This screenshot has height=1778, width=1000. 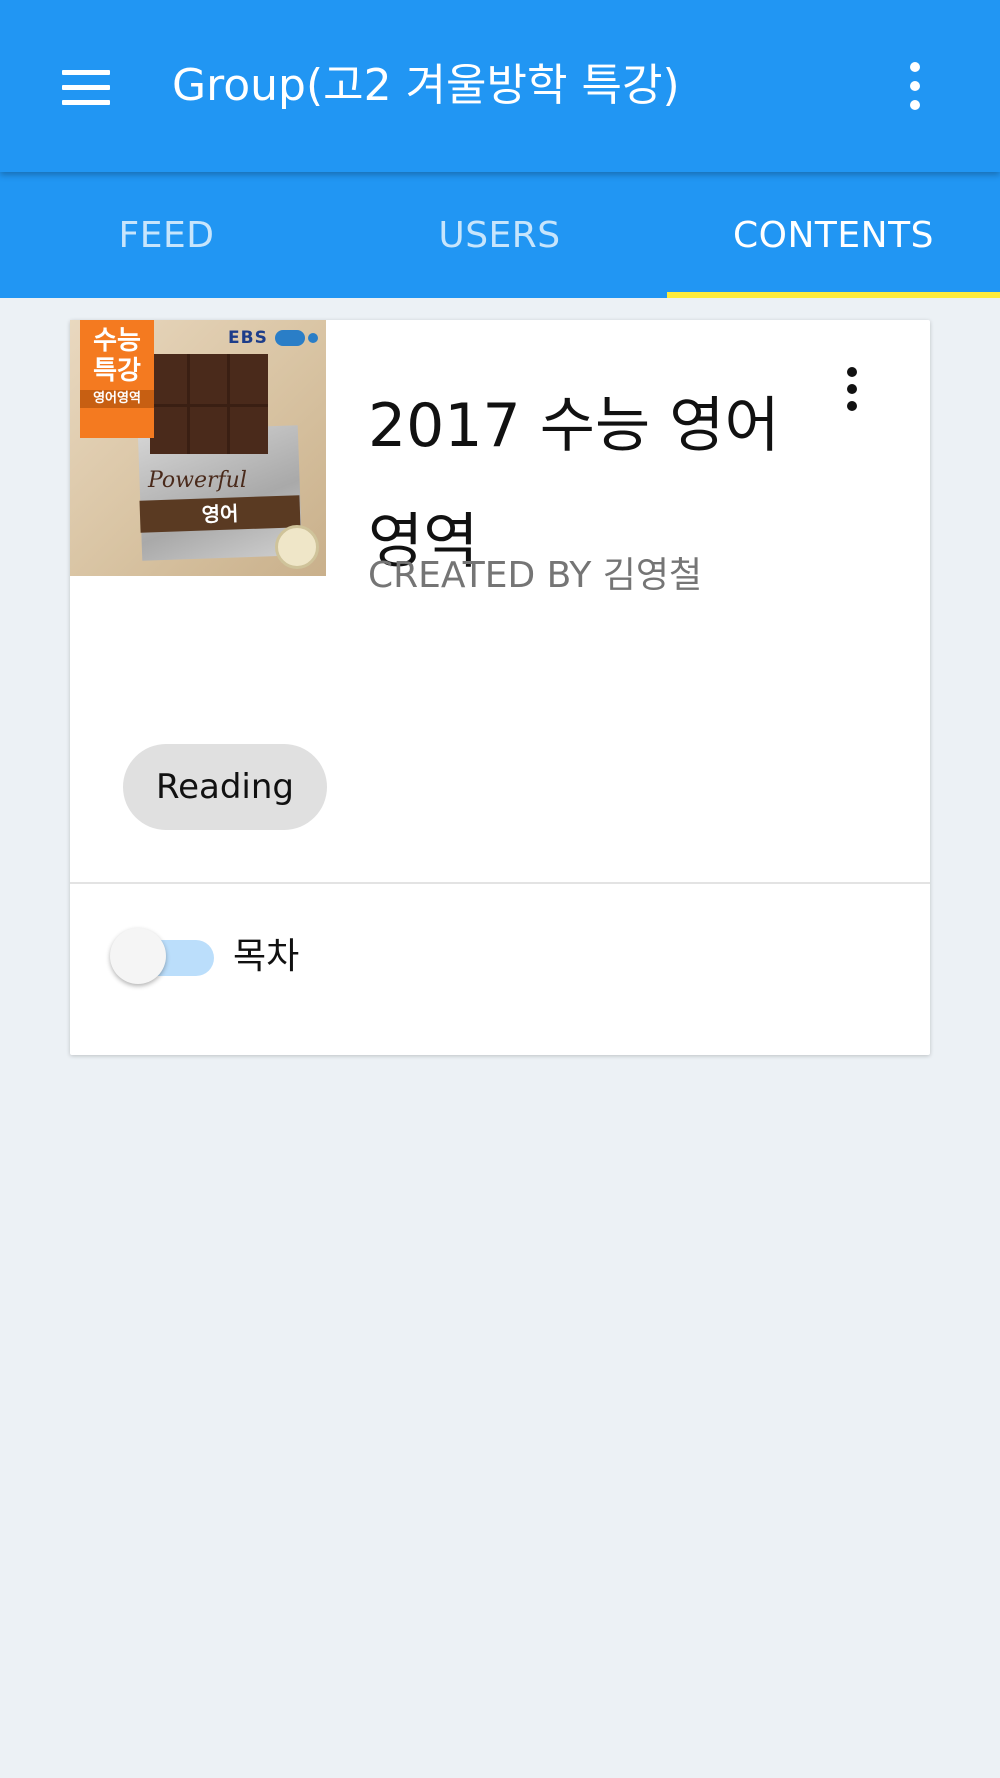 I want to click on hamburger-menu-icon, so click(x=85, y=87).